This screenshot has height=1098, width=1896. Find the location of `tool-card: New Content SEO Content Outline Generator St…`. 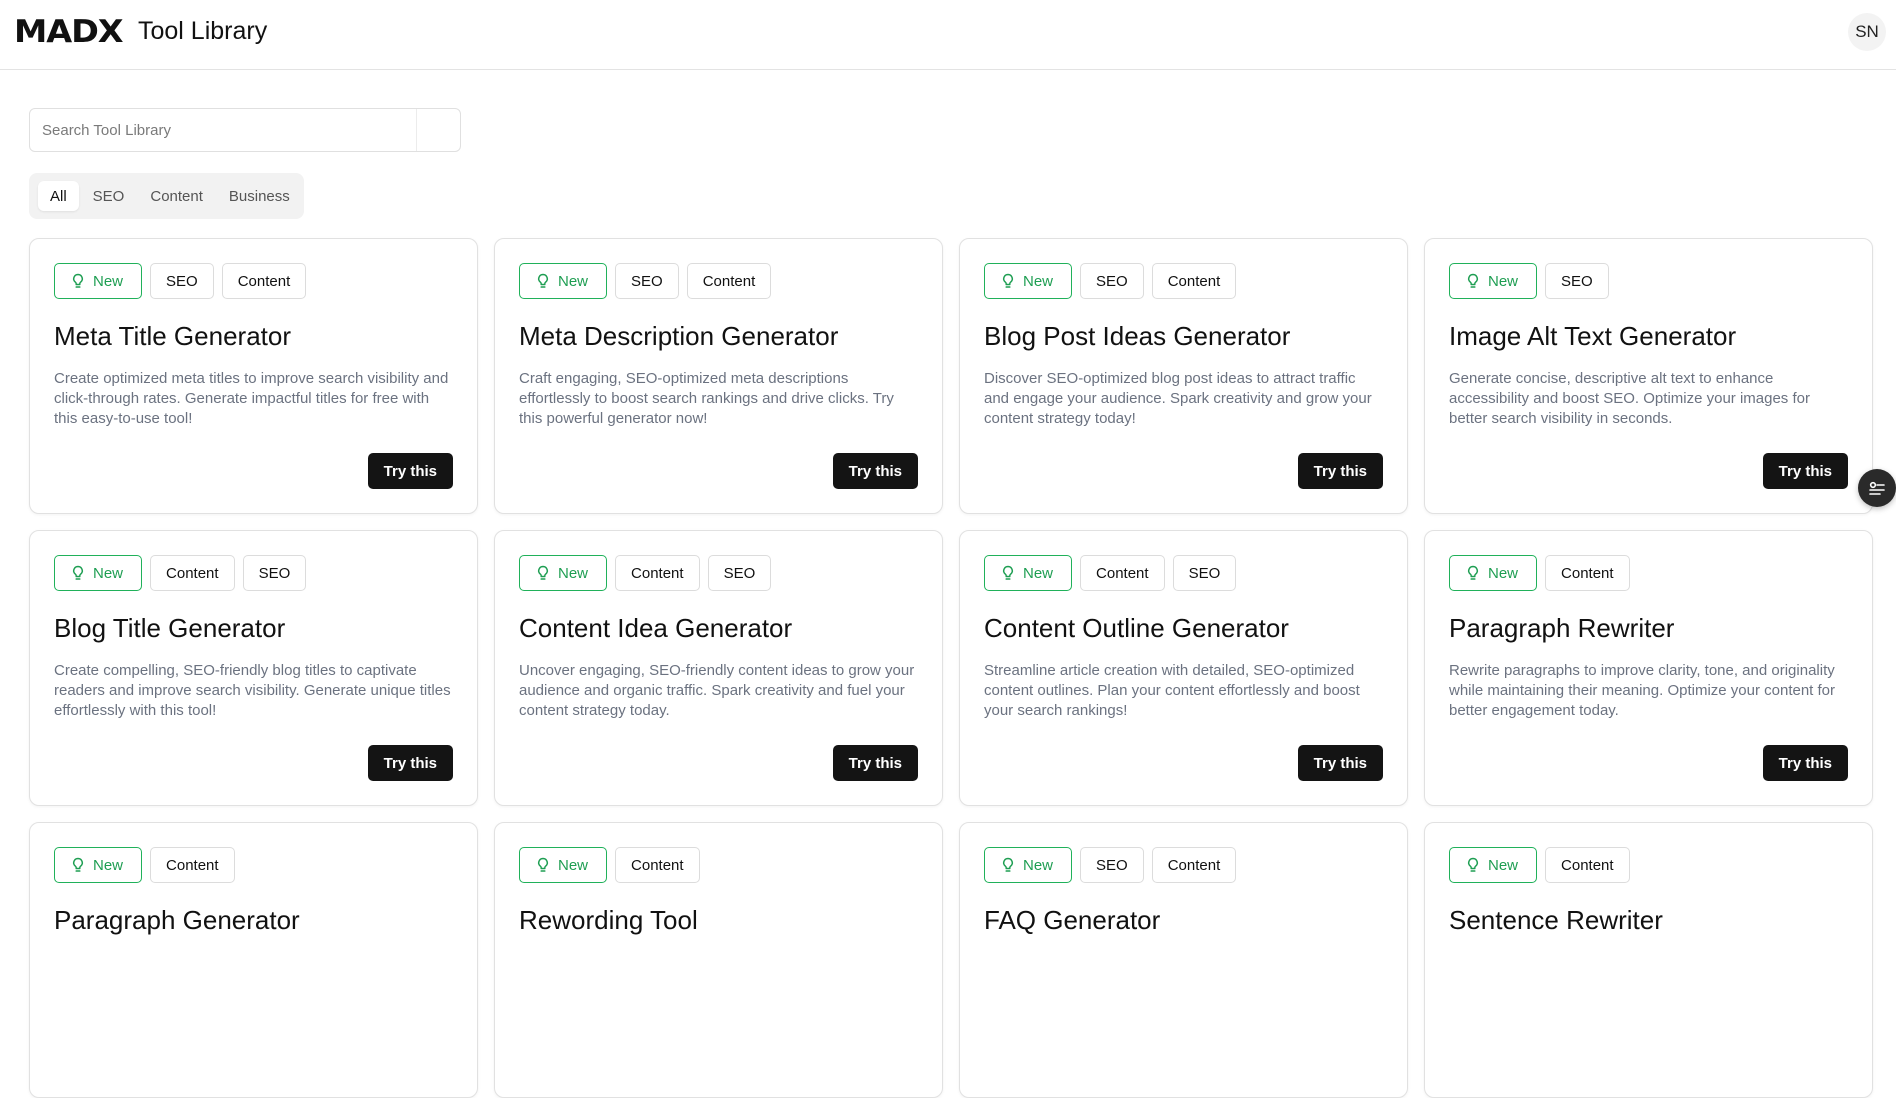

tool-card: New Content SEO Content Outline Generator St… is located at coordinates (1183, 668).